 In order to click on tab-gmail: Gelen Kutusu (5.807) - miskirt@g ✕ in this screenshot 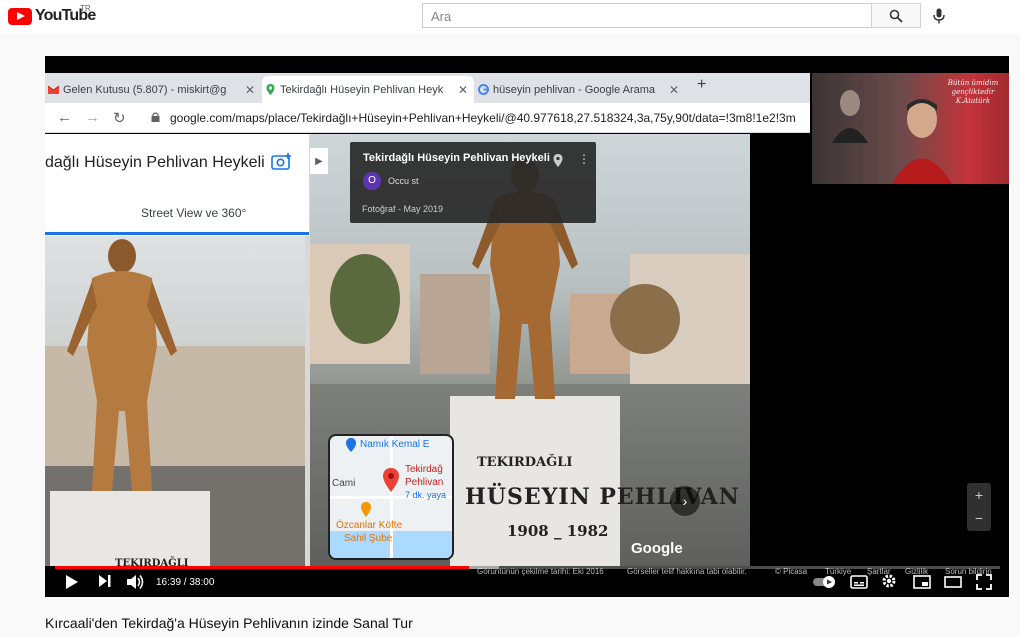, I will do `click(153, 89)`.